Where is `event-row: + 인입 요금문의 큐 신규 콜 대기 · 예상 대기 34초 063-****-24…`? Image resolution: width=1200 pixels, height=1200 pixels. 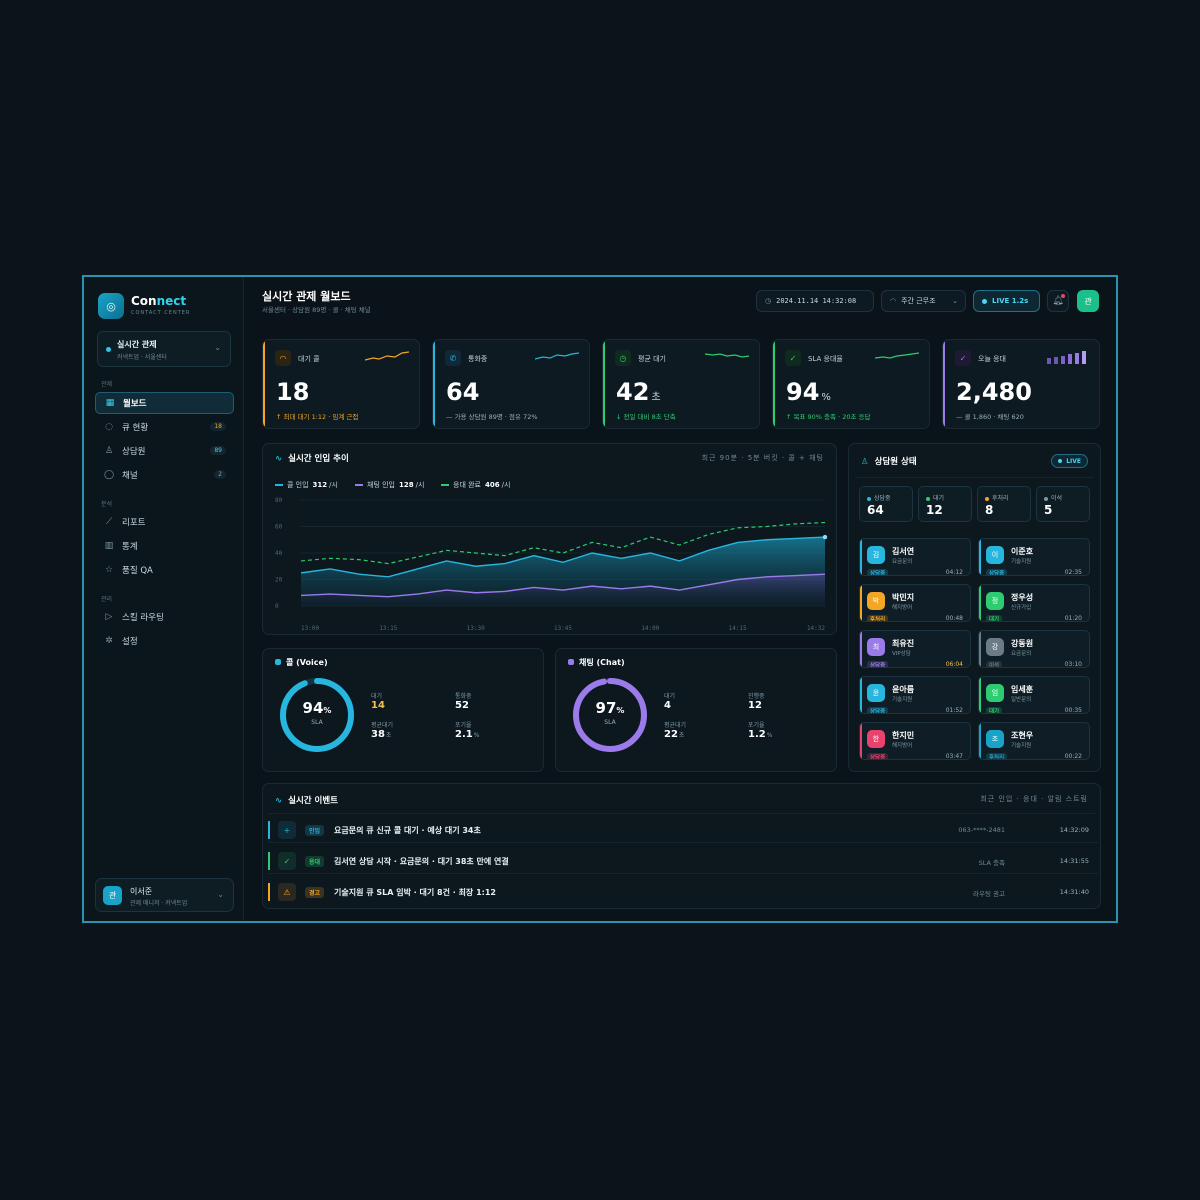 event-row: + 인입 요금문의 큐 신규 콜 대기 · 예상 대기 34초 063-****-24… is located at coordinates (683, 830).